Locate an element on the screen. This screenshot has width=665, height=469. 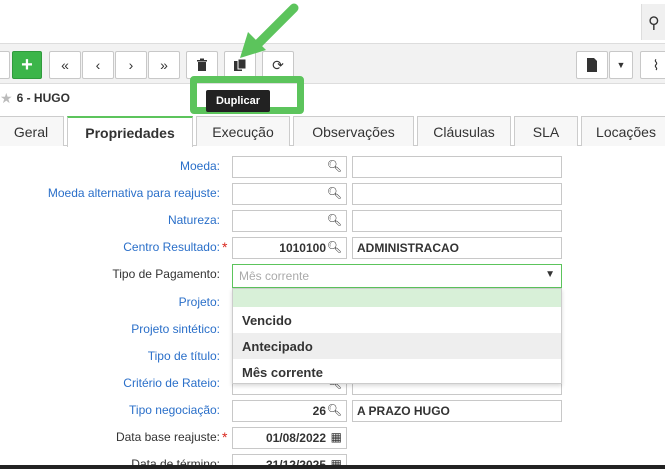
tipo-titulo-label: Tipo de título: is located at coordinates (184, 356).